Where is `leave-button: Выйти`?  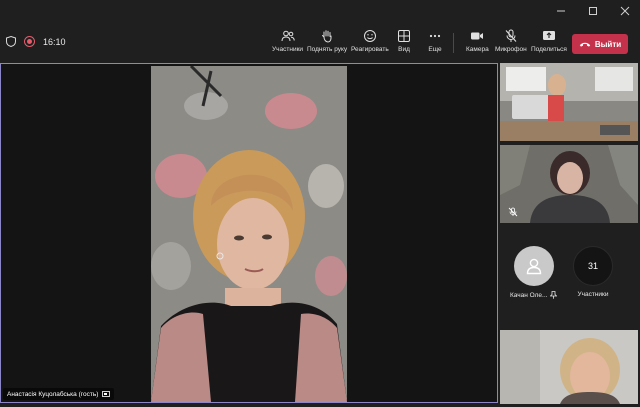 leave-button: Выйти is located at coordinates (600, 44).